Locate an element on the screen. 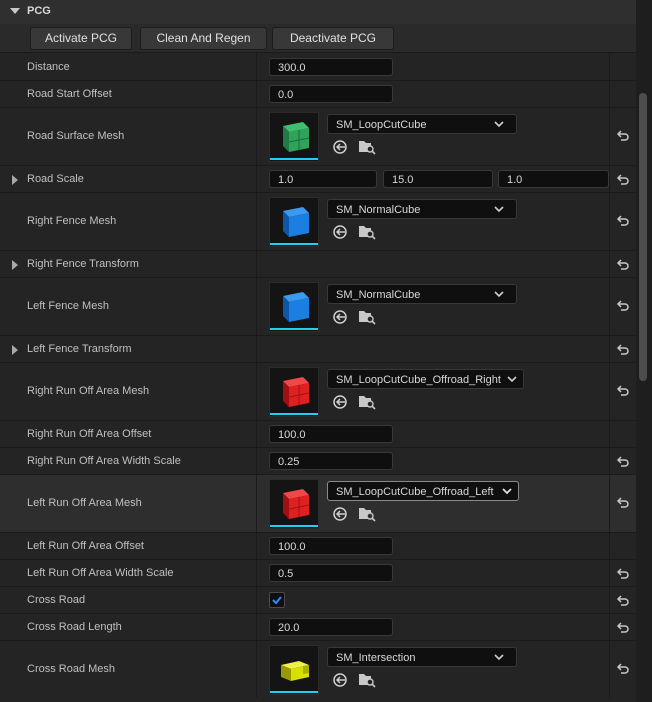 The width and height of the screenshot is (652, 702). vertical-scrollbar is located at coordinates (644, 351).